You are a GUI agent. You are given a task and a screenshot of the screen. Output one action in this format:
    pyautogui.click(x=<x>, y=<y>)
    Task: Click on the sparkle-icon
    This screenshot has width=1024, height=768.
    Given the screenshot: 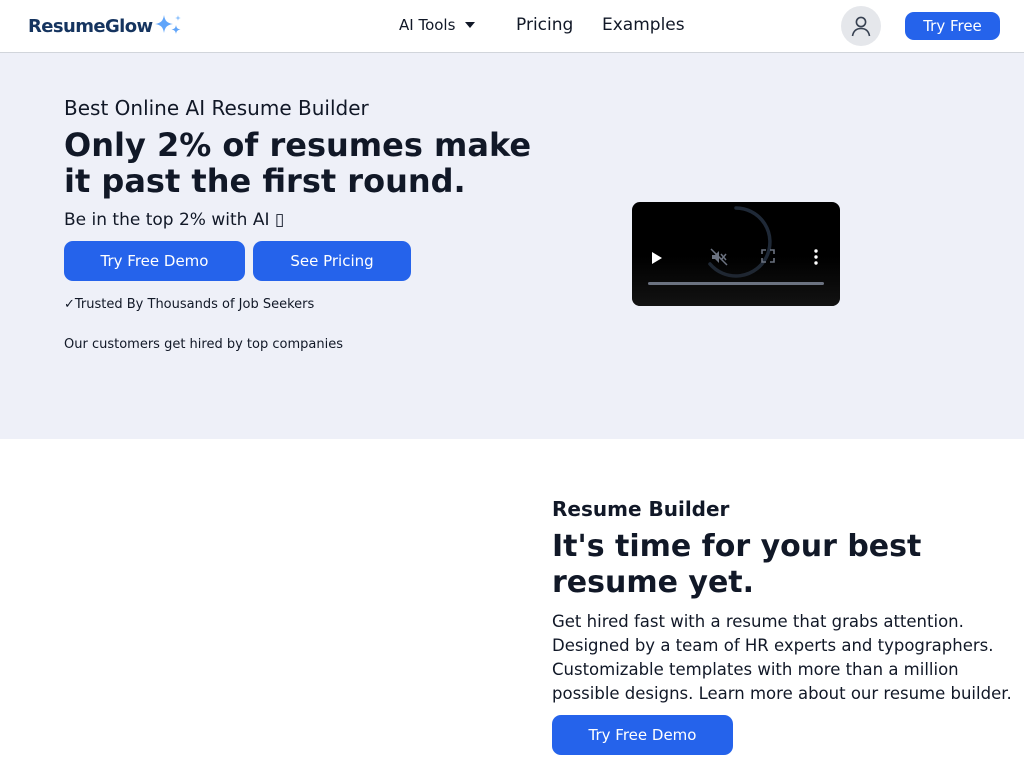 What is the action you would take?
    pyautogui.click(x=167, y=24)
    